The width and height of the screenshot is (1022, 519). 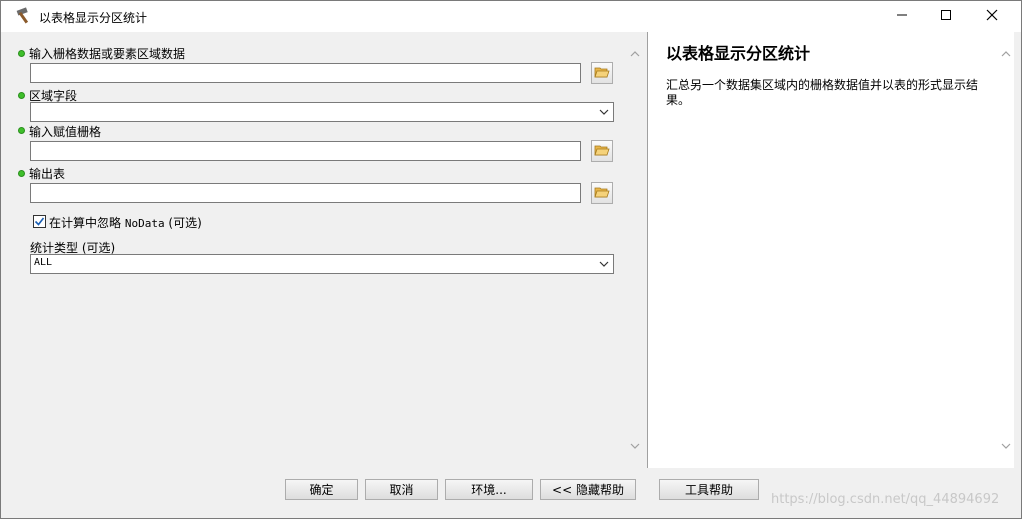 I want to click on browse-input-zone-button, so click(x=602, y=73).